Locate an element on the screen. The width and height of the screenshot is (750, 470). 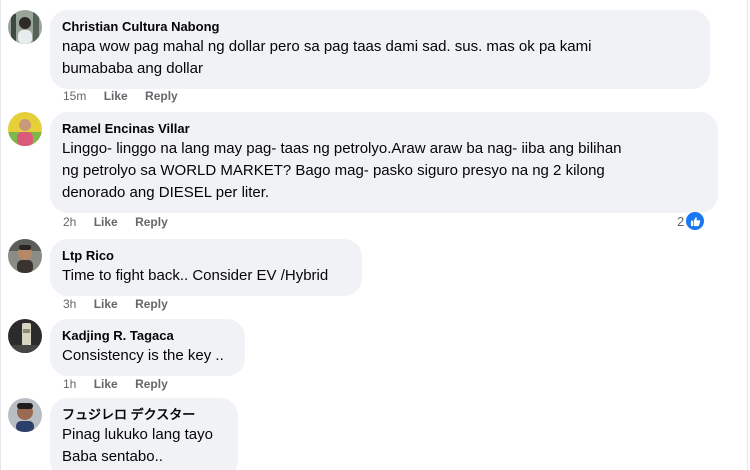
panel-left-edge is located at coordinates (0, 235).